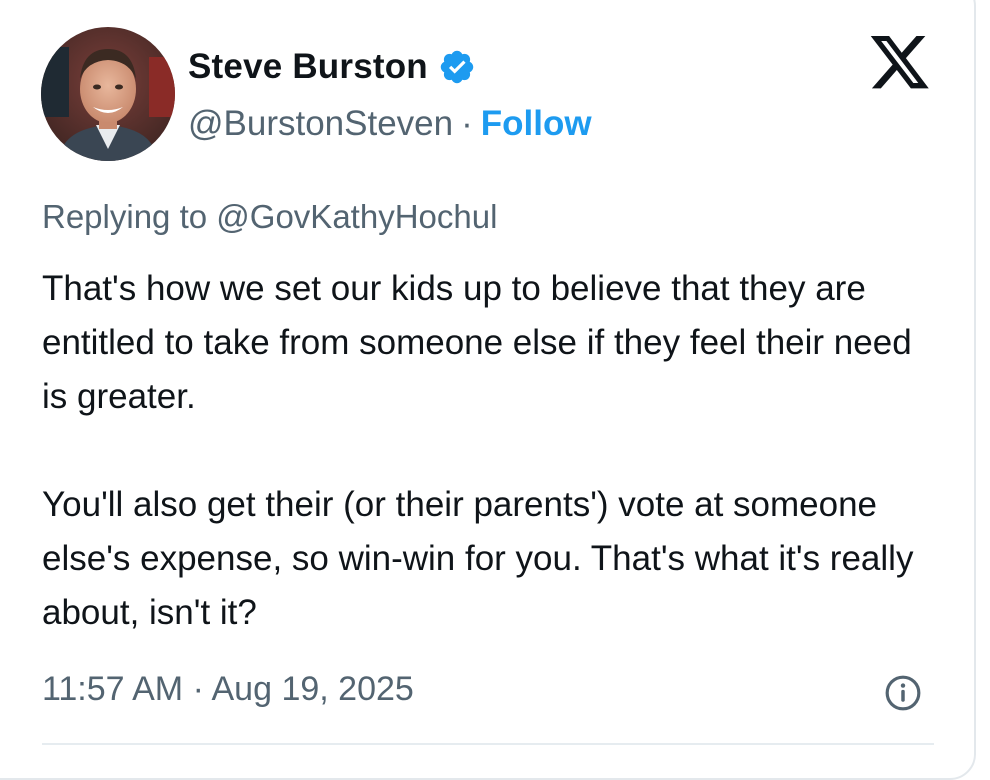 This screenshot has height=780, width=990. I want to click on verified-badge-icon, so click(457, 67).